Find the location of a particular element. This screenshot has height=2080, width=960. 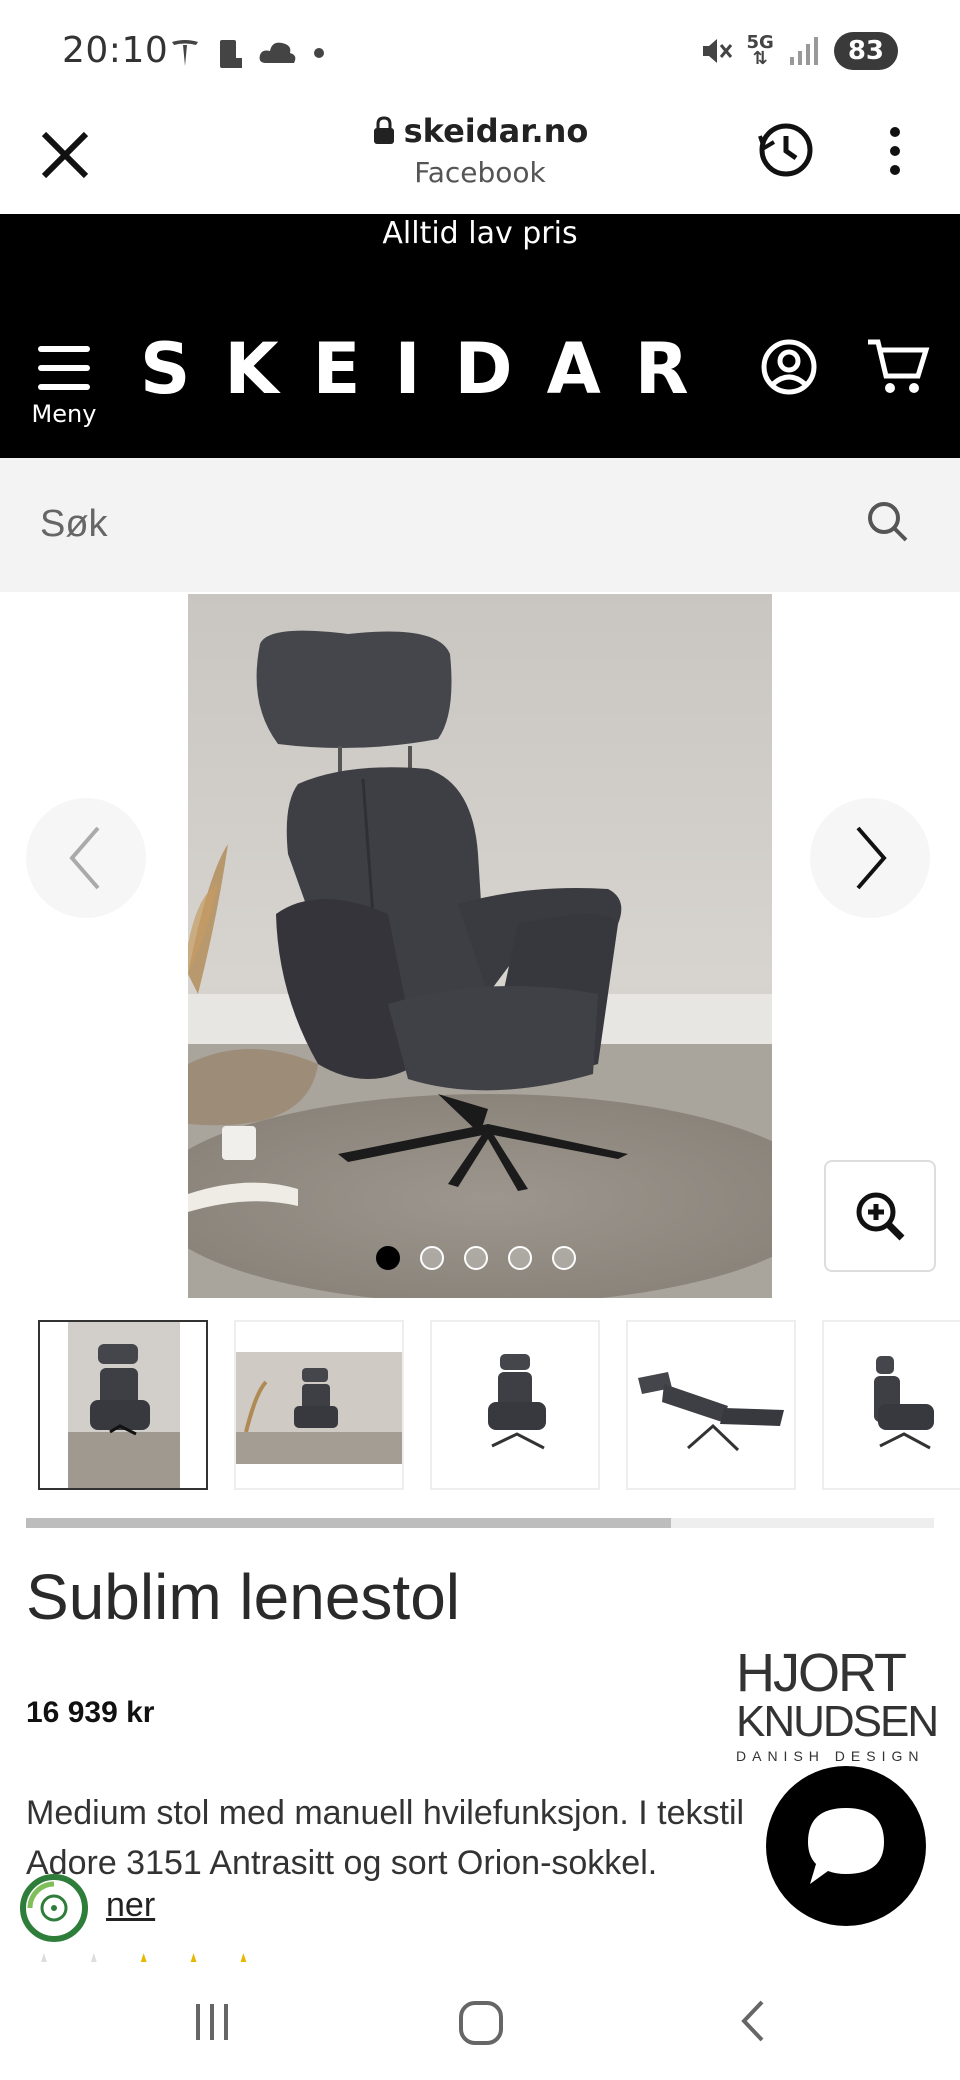

system-nav-bar is located at coordinates (480, 2022).